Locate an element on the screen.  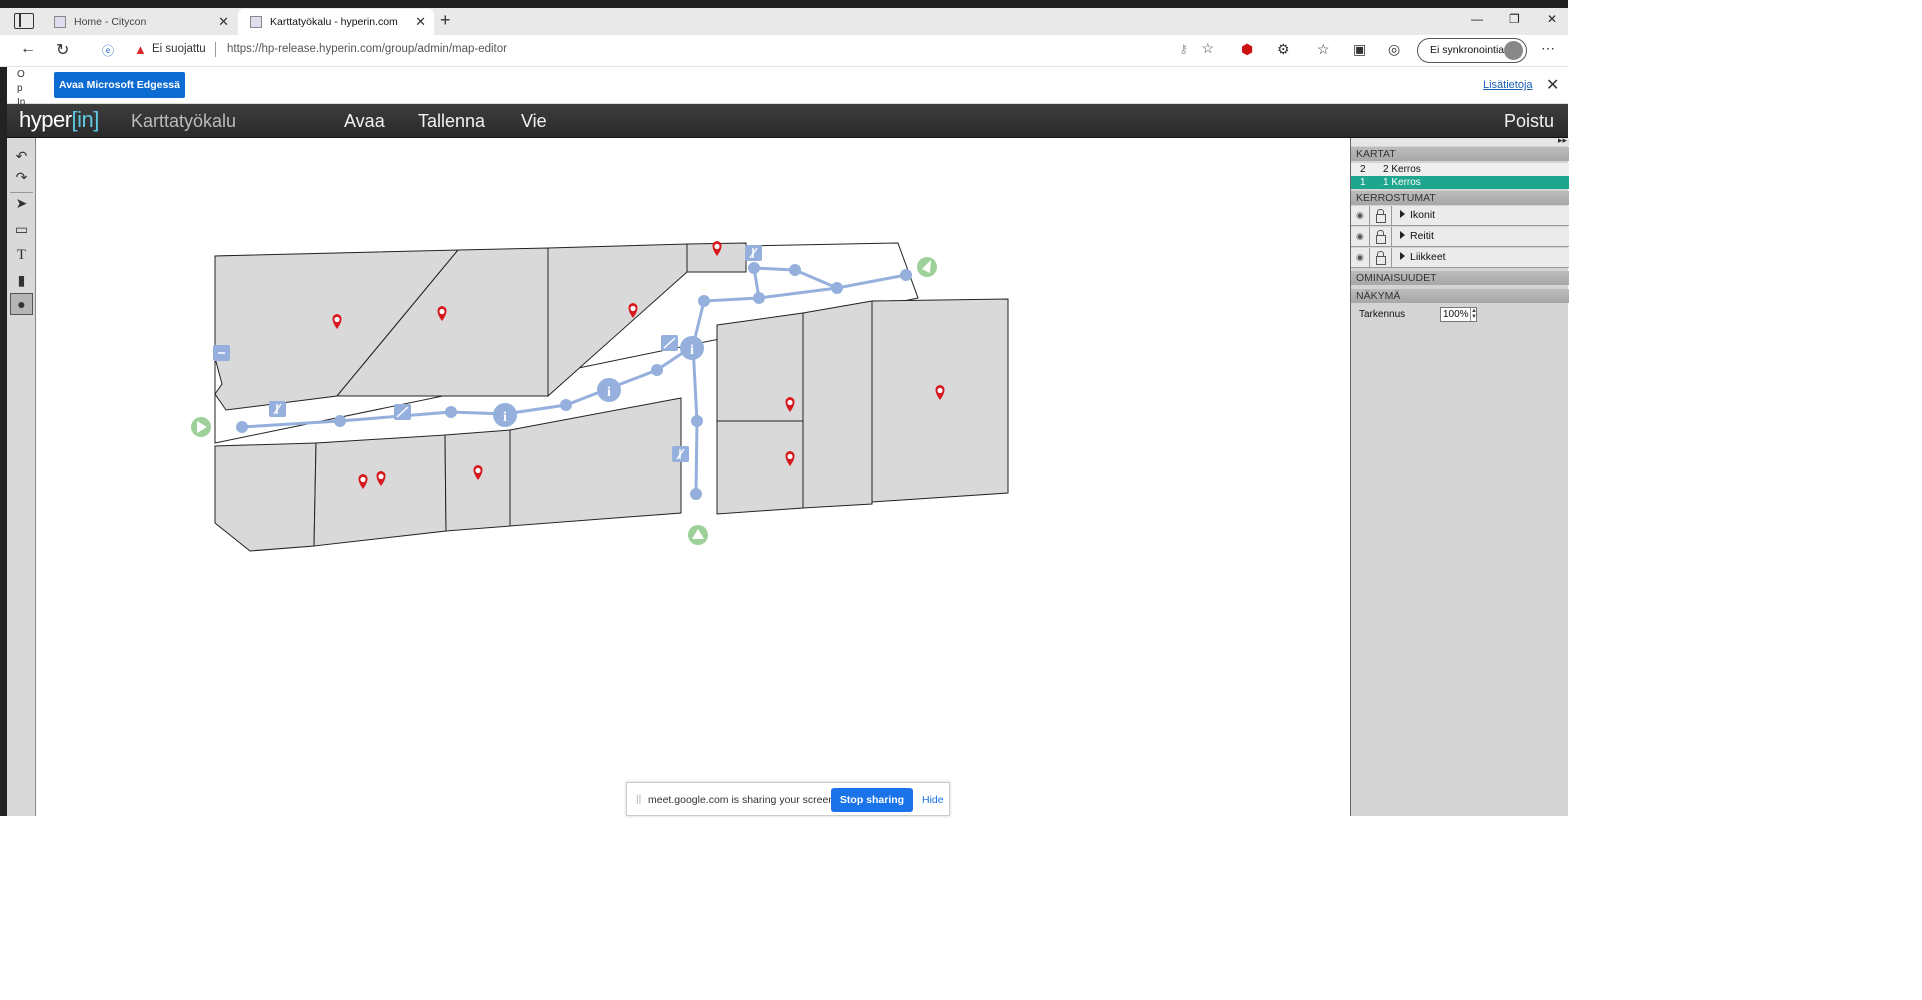
favorites-icon: ☆ is located at coordinates (1323, 49).